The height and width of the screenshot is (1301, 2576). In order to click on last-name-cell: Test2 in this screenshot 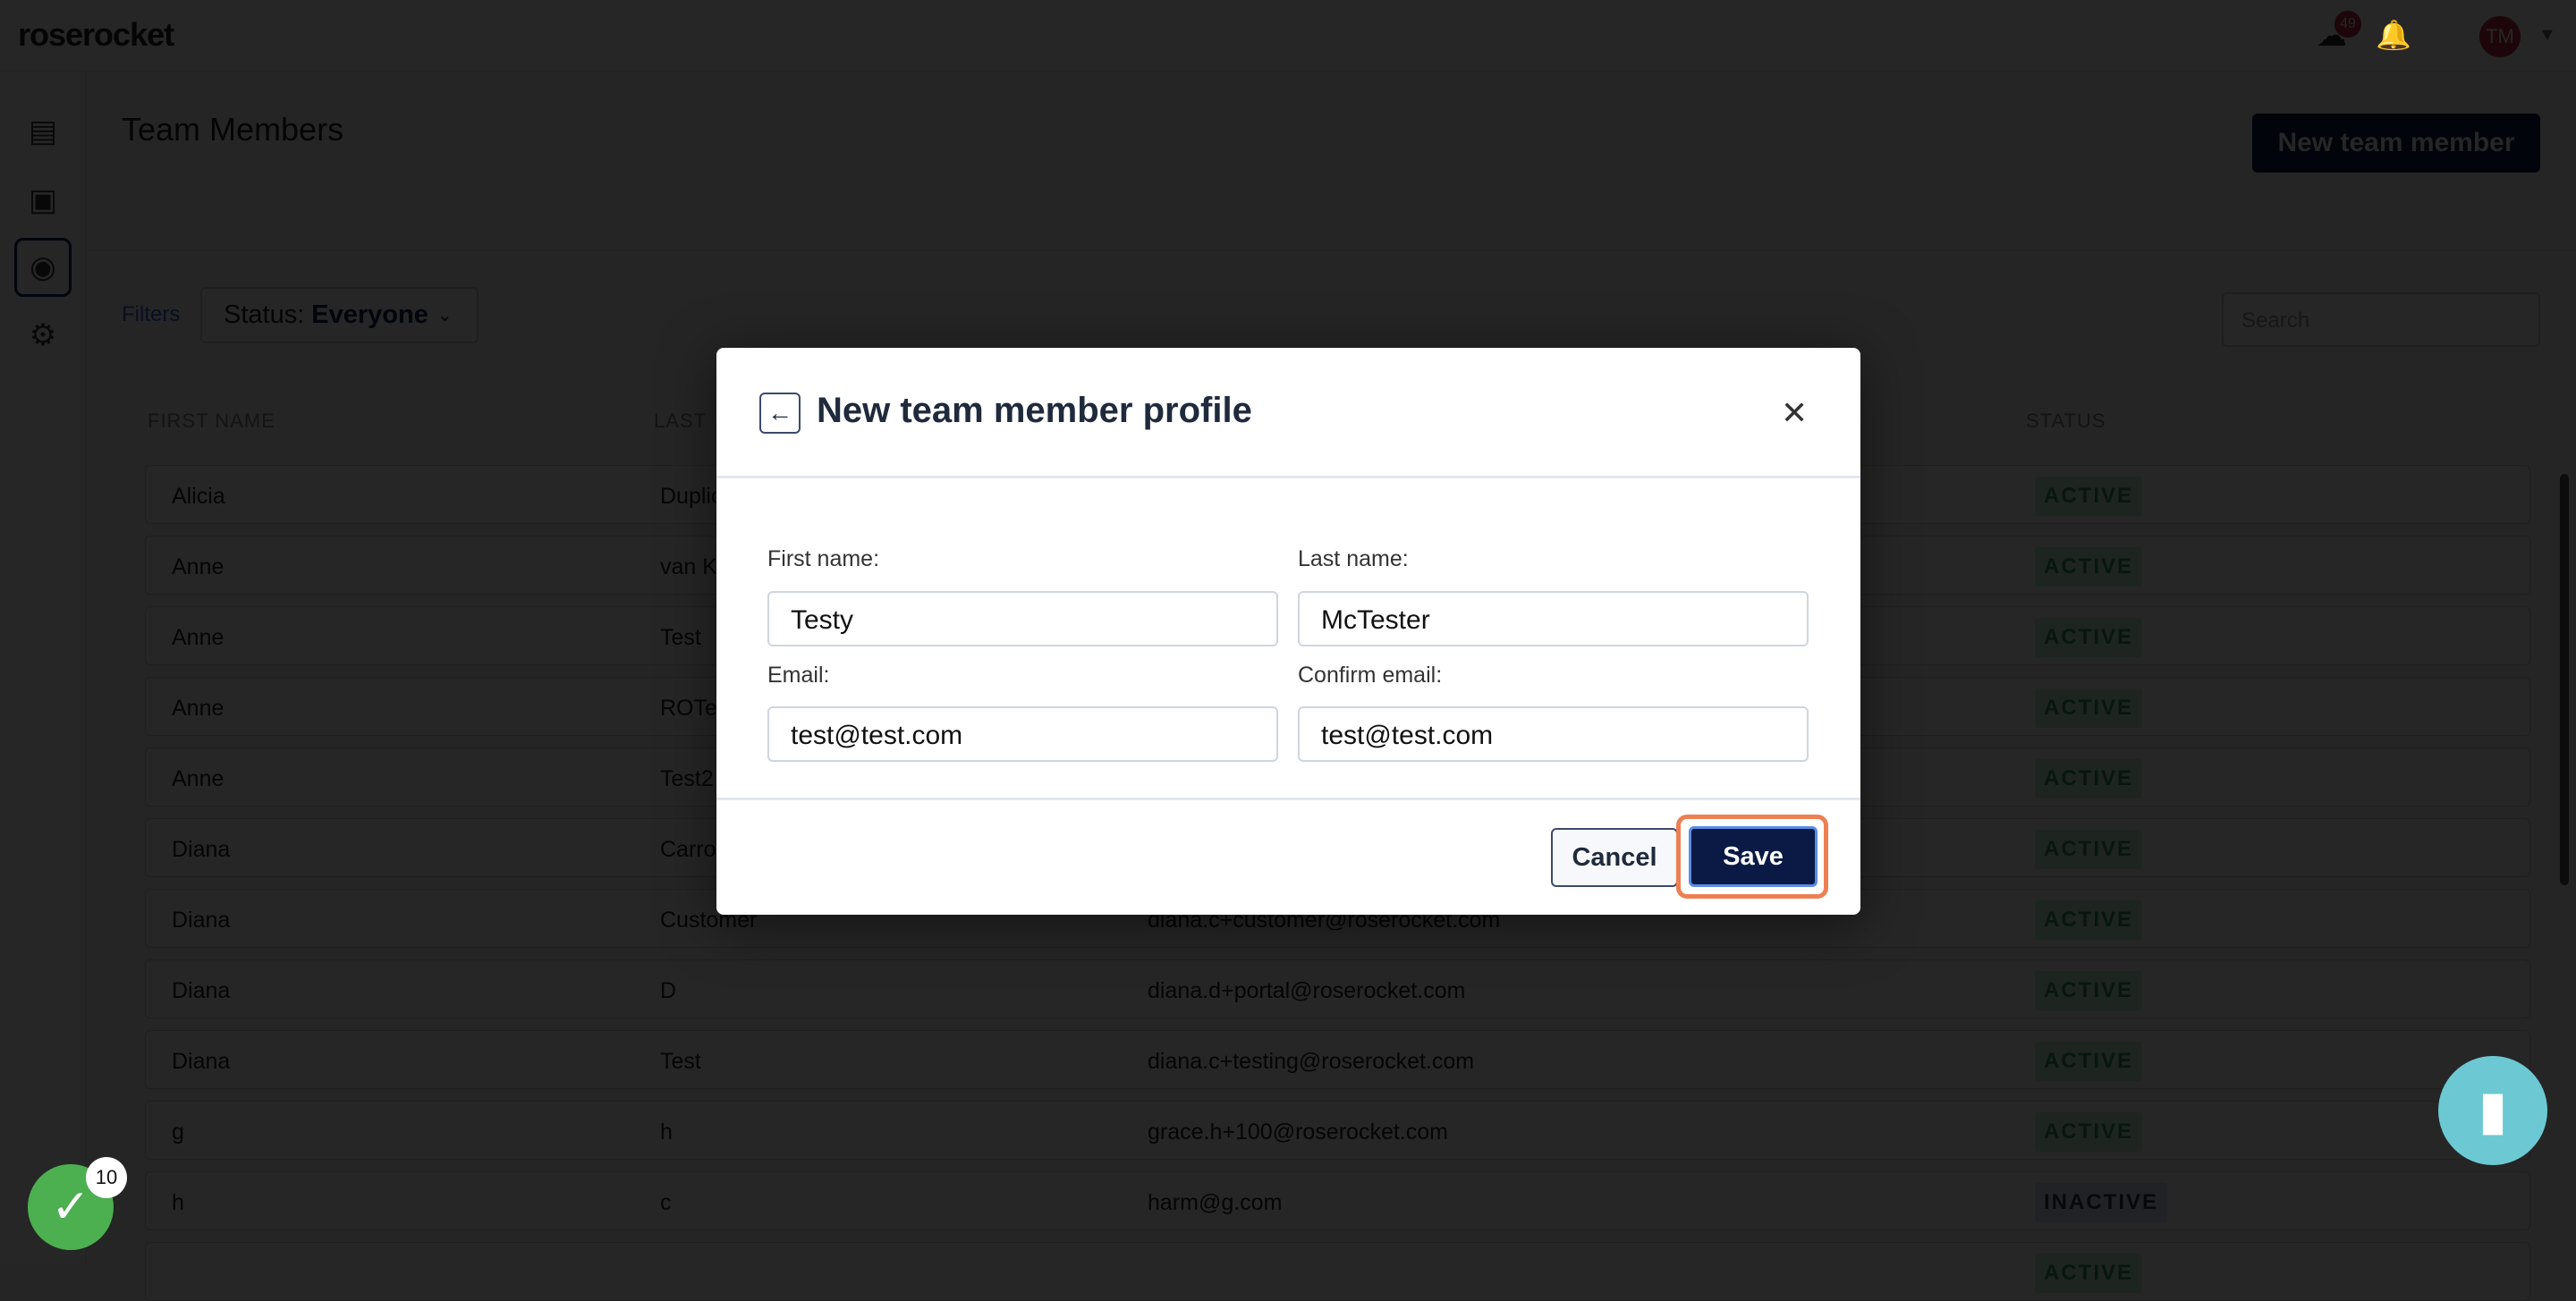, I will do `click(687, 778)`.